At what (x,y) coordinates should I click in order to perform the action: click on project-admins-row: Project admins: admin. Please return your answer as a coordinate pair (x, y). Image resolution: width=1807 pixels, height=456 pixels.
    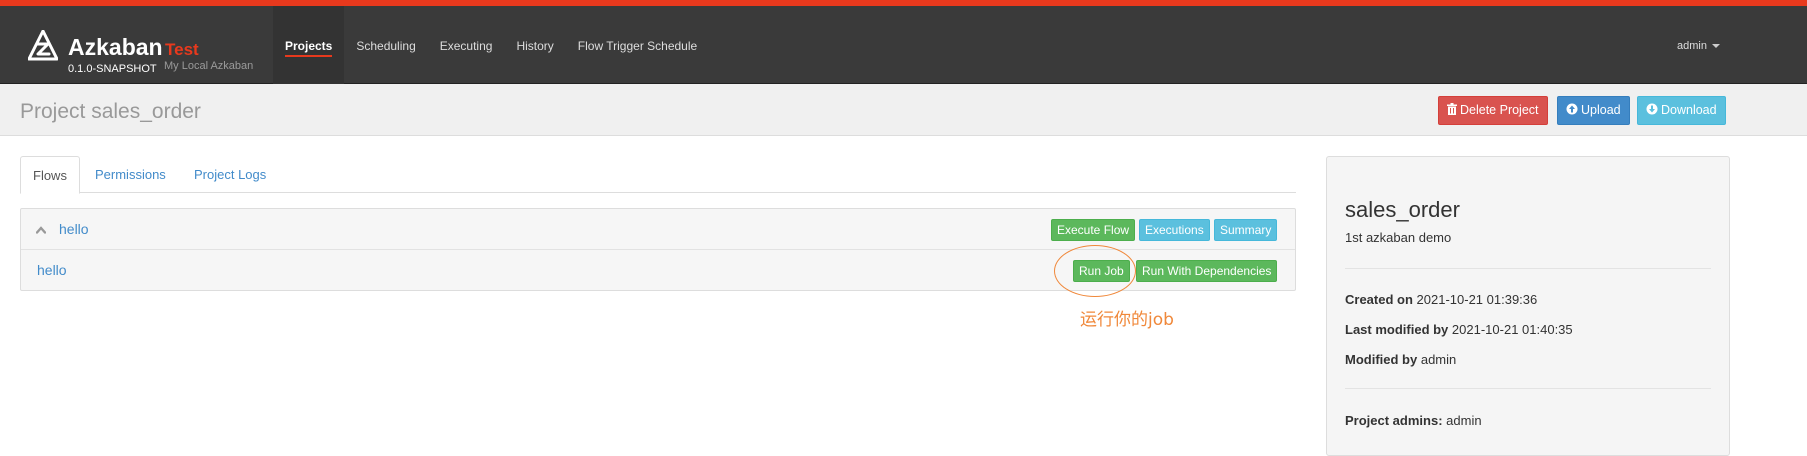
    Looking at the image, I should click on (1413, 420).